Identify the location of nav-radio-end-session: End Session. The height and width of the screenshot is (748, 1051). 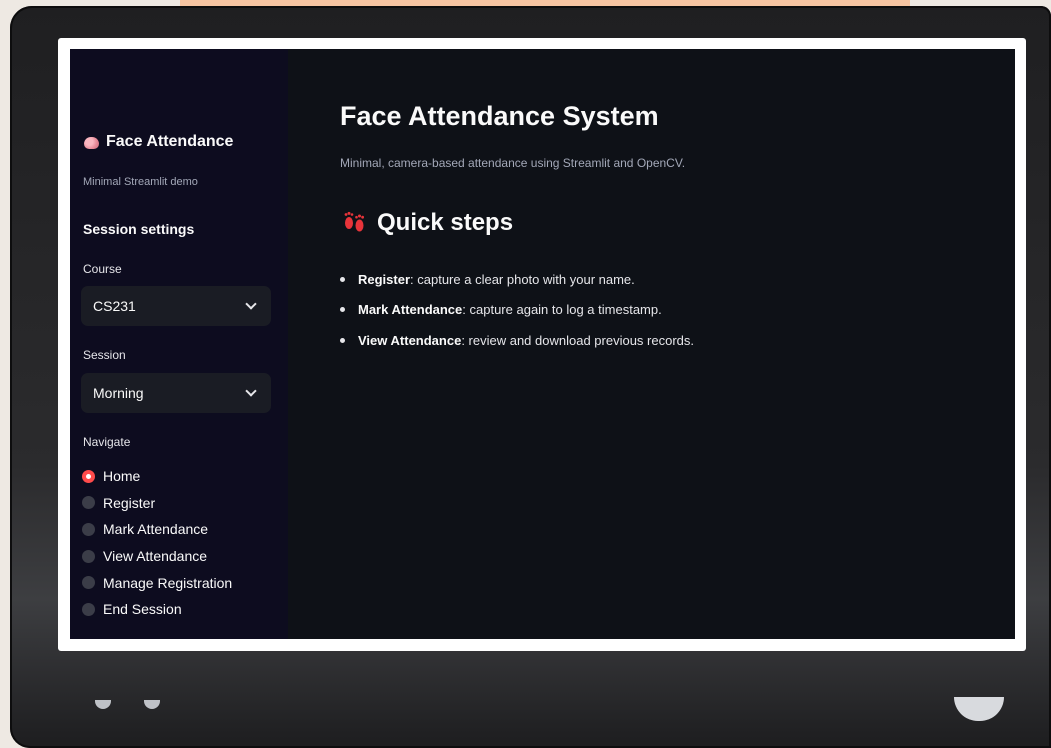
(157, 609).